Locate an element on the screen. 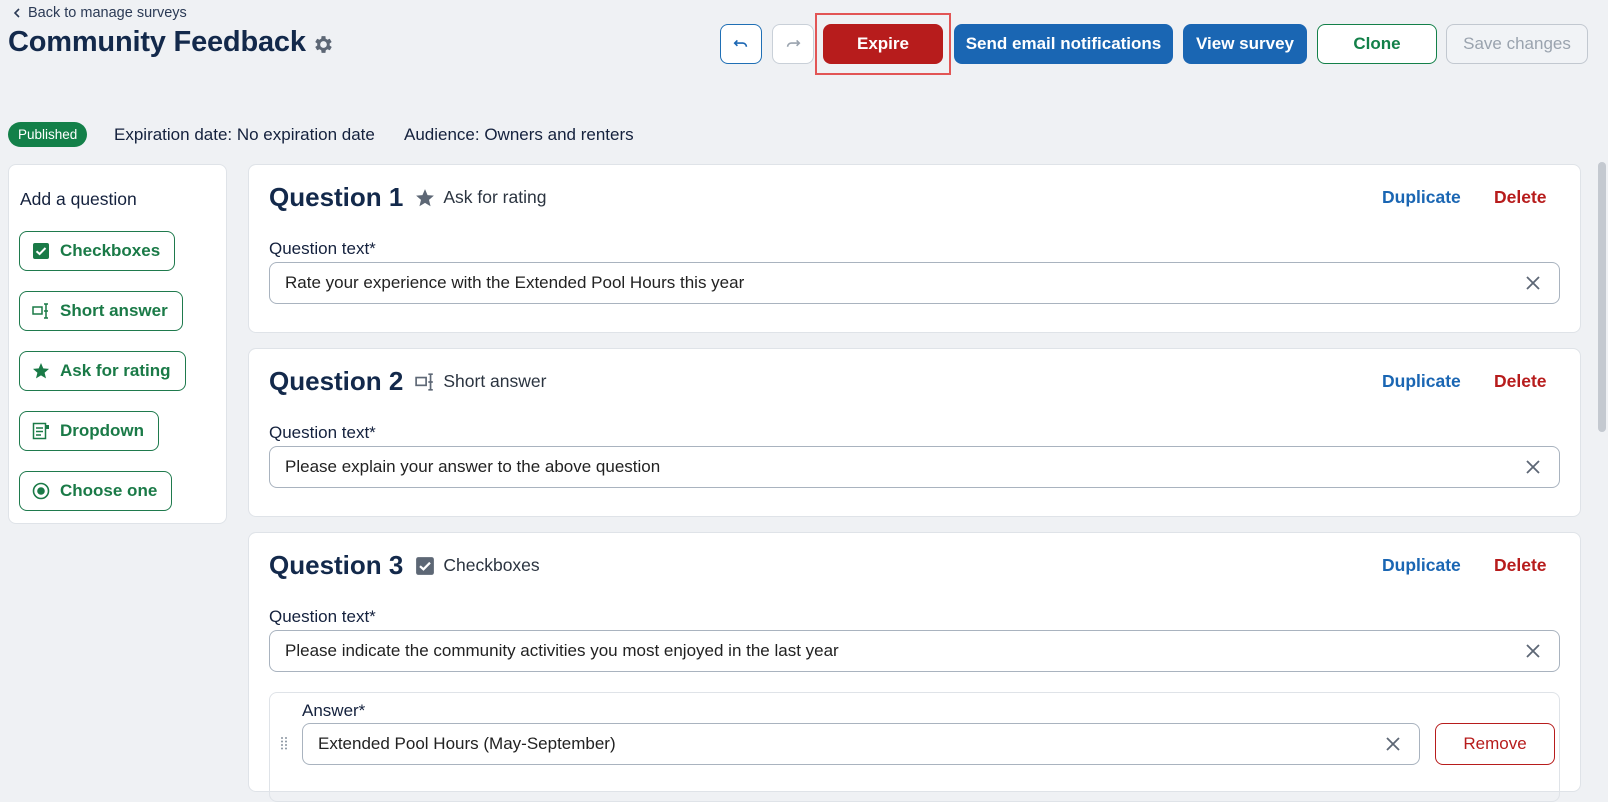 This screenshot has width=1608, height=802. back-link: Back to manage surveys is located at coordinates (99, 13).